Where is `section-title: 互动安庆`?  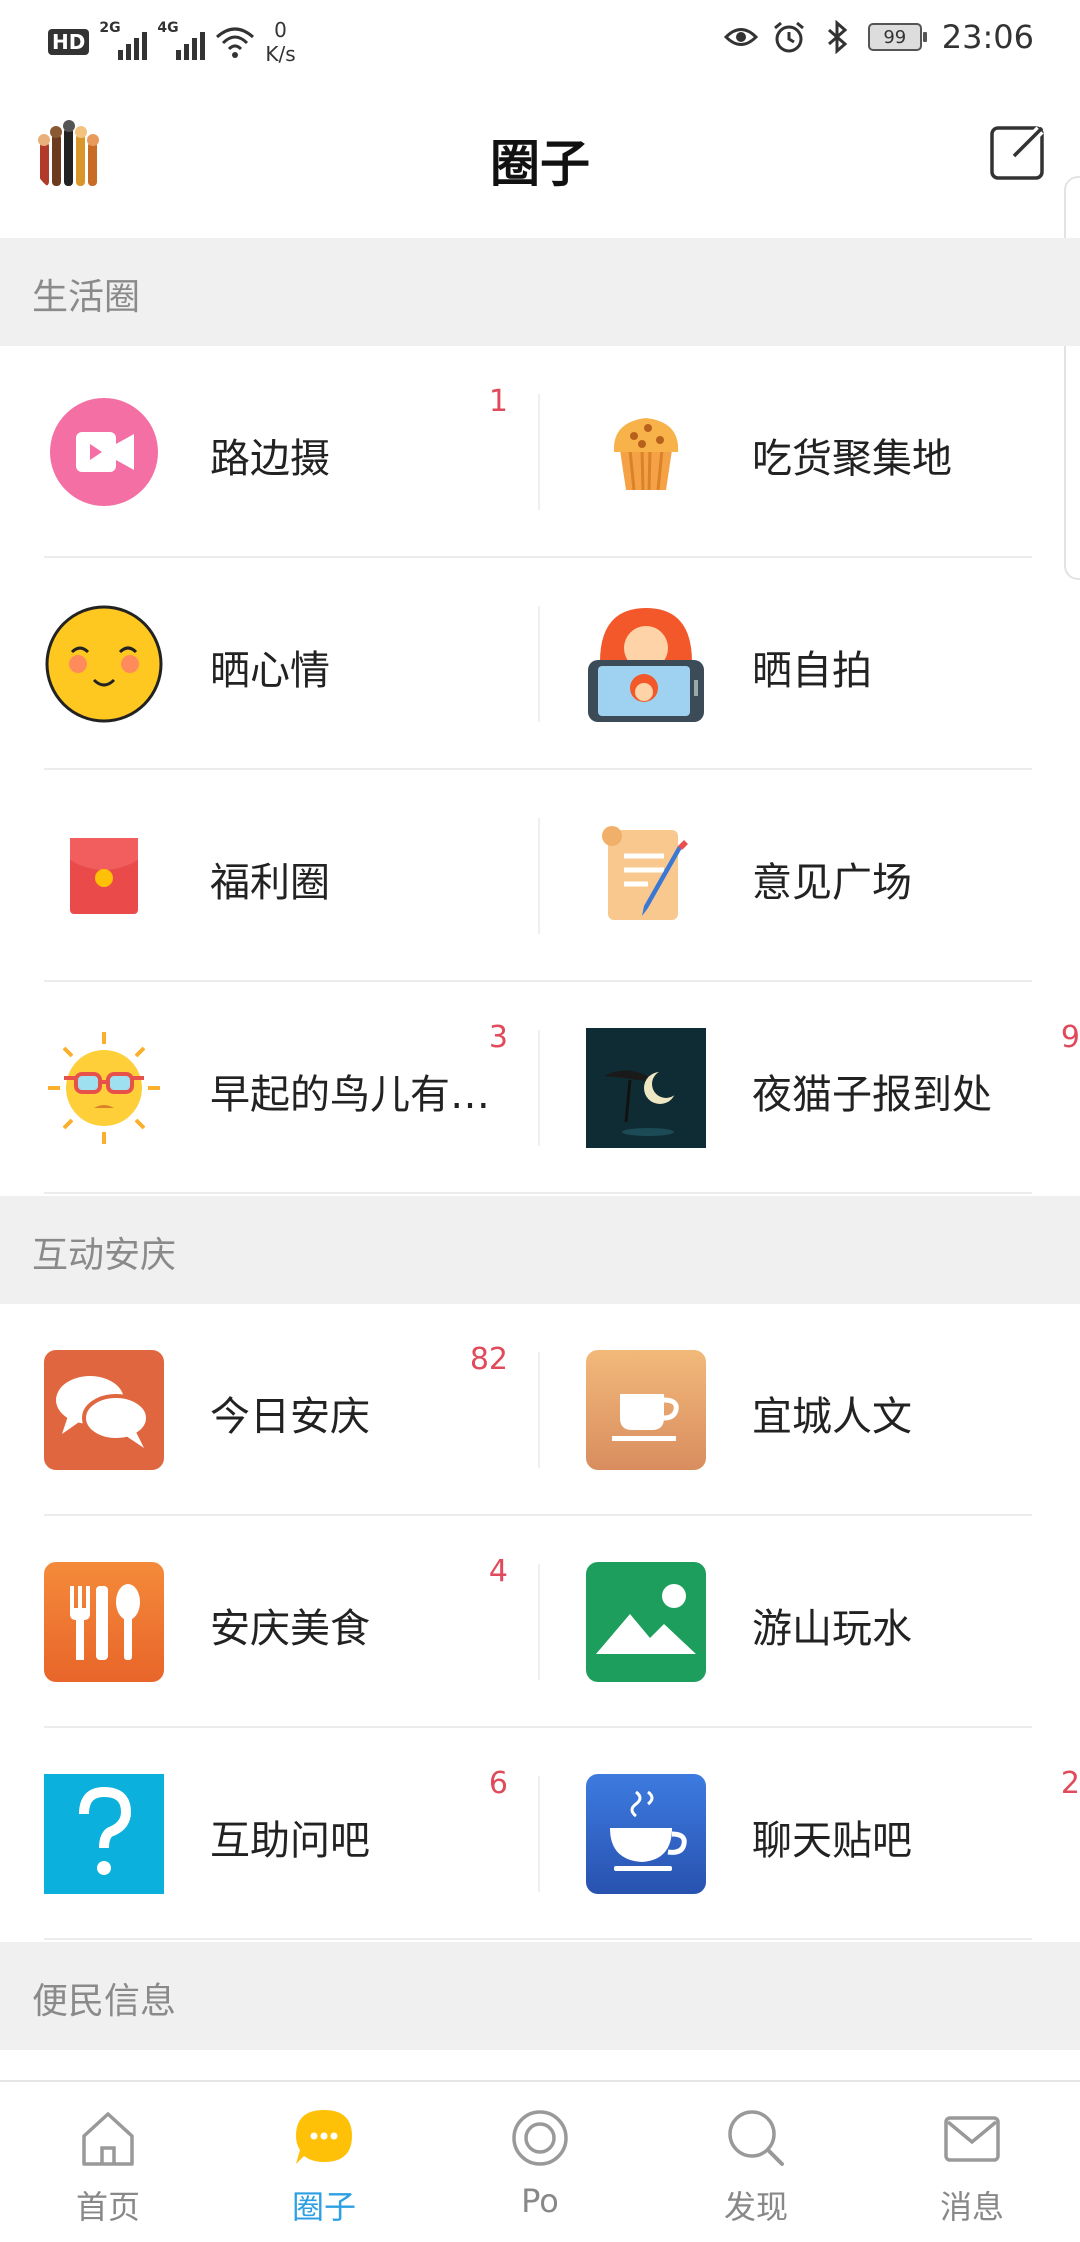 section-title: 互动安庆 is located at coordinates (104, 1255).